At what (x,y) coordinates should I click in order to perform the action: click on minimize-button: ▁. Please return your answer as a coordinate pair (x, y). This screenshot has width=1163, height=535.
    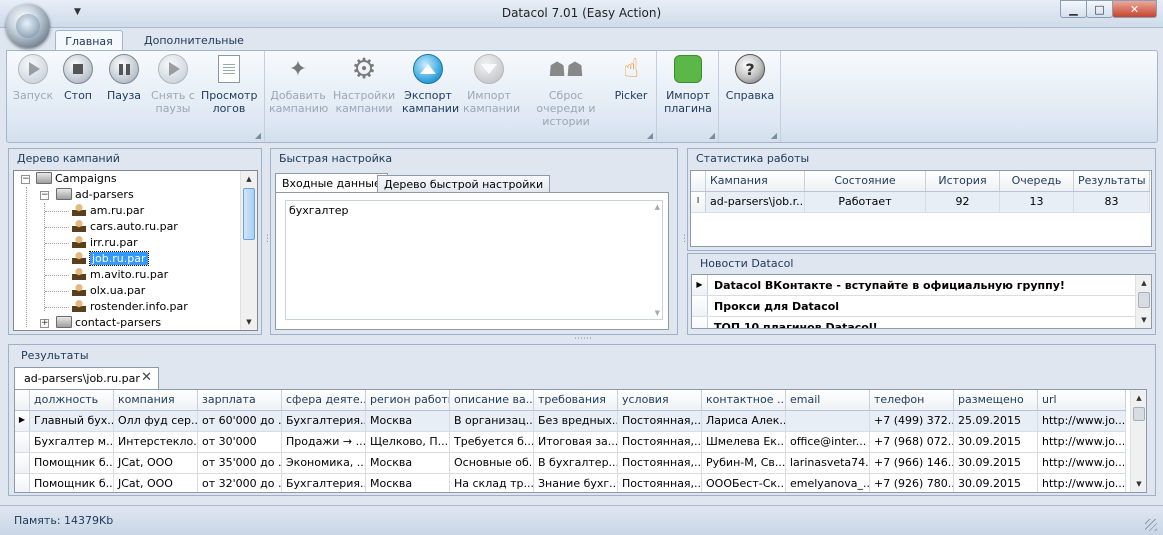
    Looking at the image, I should click on (1073, 9).